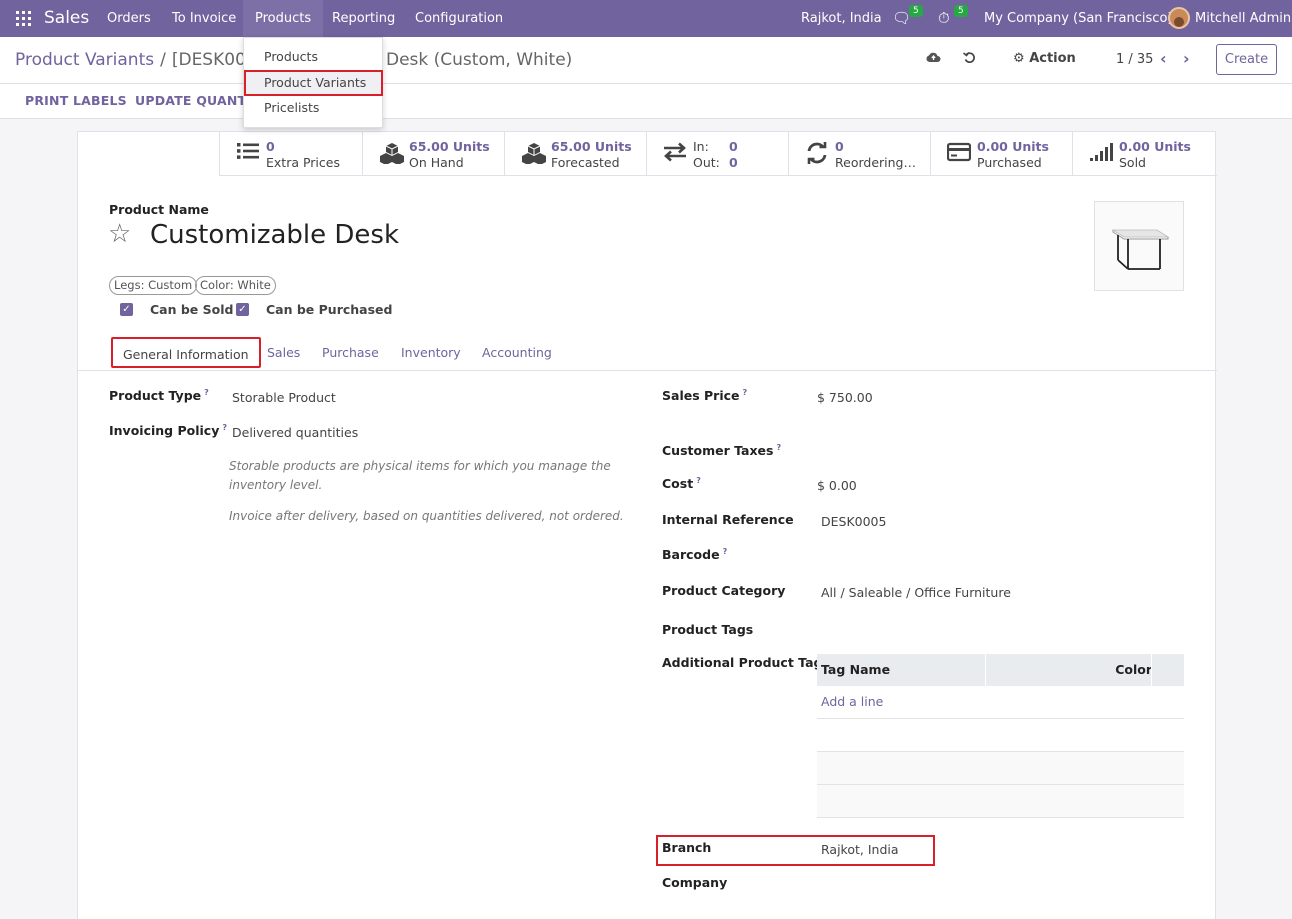 The height and width of the screenshot is (919, 1292). What do you see at coordinates (1134, 59) in the screenshot?
I see `pager-value: 1 / 35` at bounding box center [1134, 59].